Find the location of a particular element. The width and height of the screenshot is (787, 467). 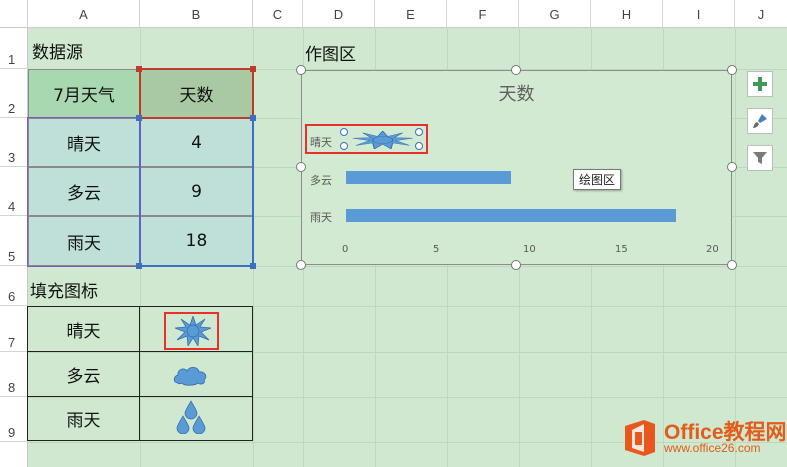

chart-handle-bottom-right is located at coordinates (732, 265).